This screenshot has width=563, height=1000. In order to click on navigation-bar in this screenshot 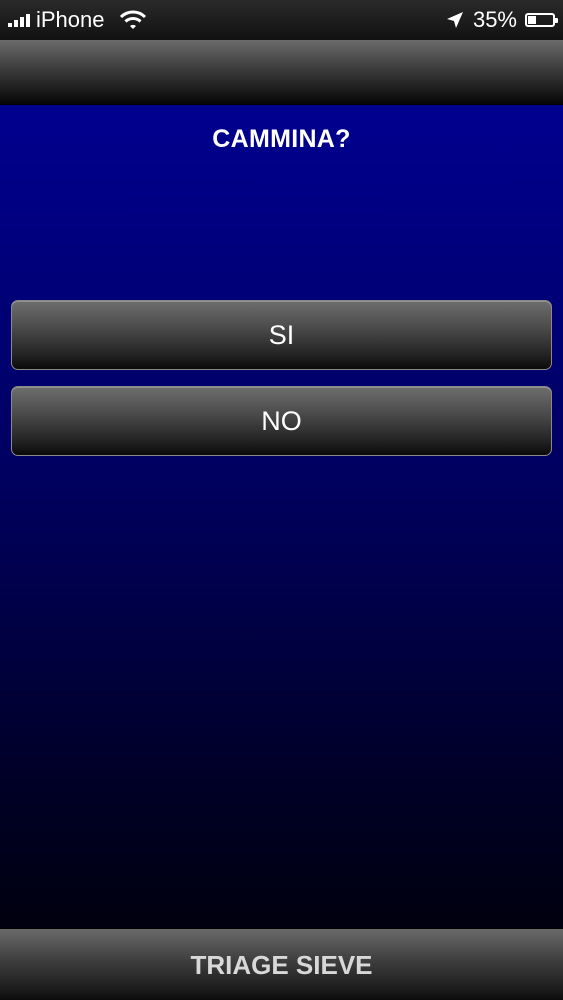, I will do `click(281, 72)`.